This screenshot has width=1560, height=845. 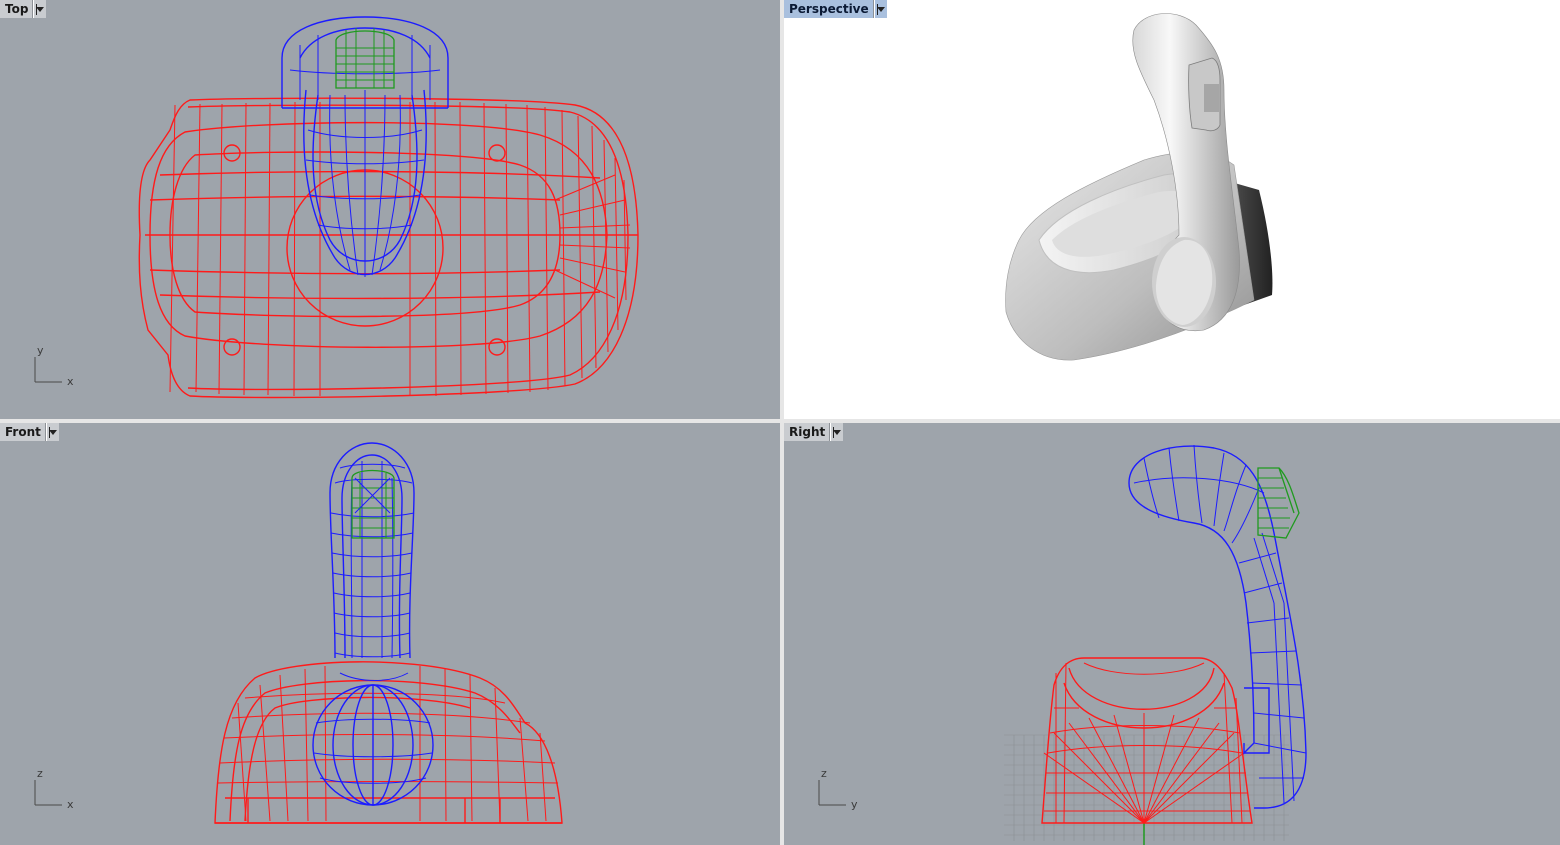 I want to click on viewport-title-top: Top, so click(x=23, y=9).